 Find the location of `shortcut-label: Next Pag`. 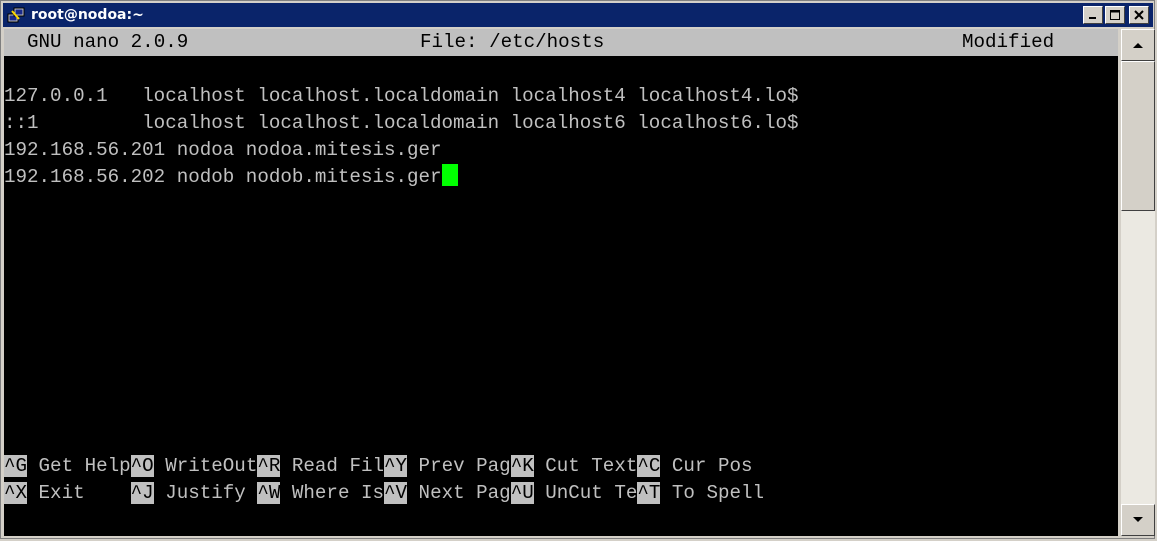

shortcut-label: Next Pag is located at coordinates (459, 493).